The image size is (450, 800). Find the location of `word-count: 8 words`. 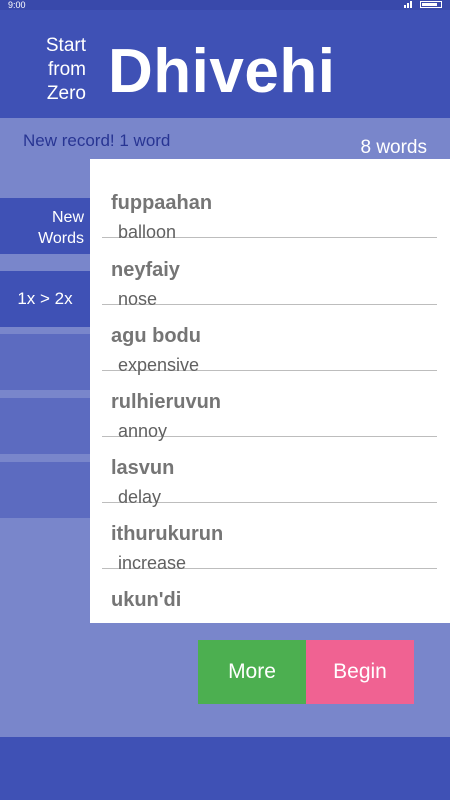

word-count: 8 words is located at coordinates (393, 147).